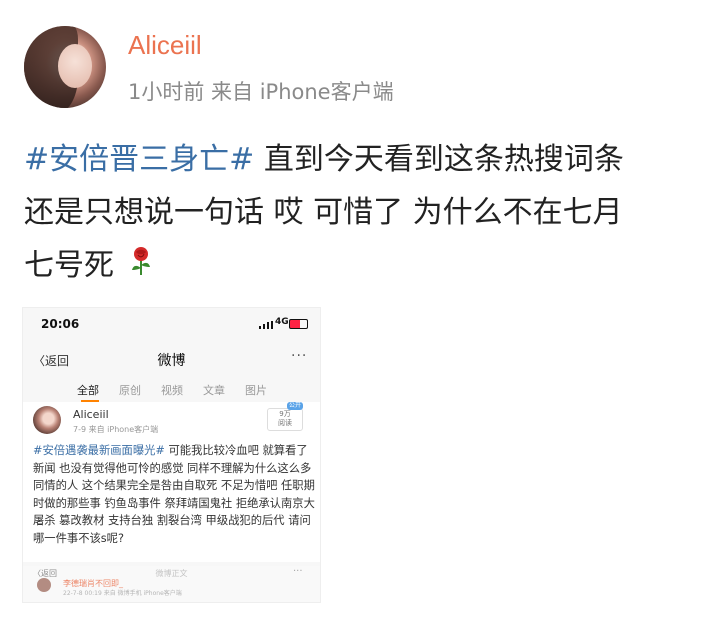 The image size is (720, 619). What do you see at coordinates (282, 322) in the screenshot?
I see `network-label: 4G` at bounding box center [282, 322].